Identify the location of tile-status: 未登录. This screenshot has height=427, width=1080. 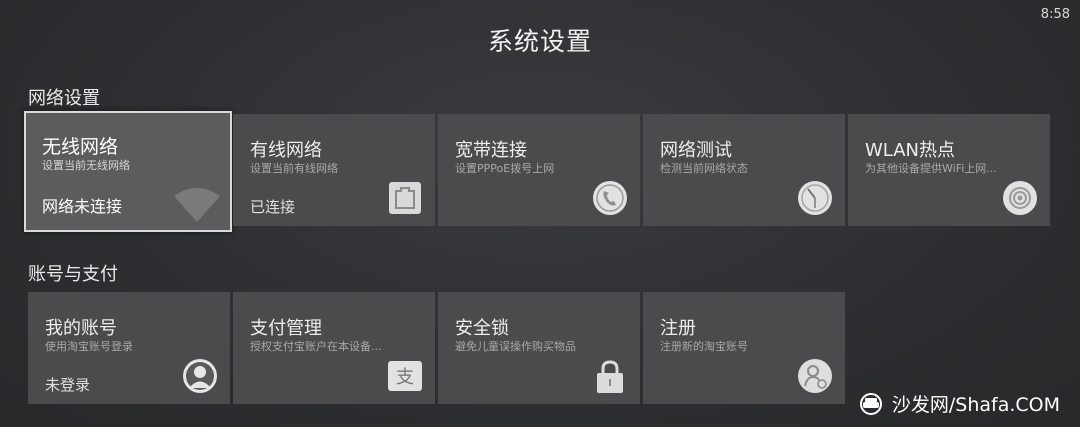
(68, 385).